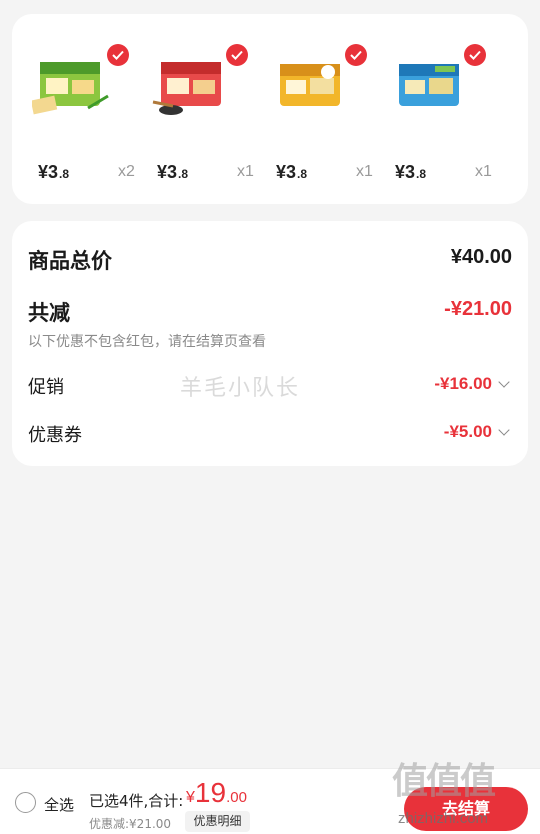 The width and height of the screenshot is (540, 834). I want to click on item-quantity: x1, so click(483, 171).